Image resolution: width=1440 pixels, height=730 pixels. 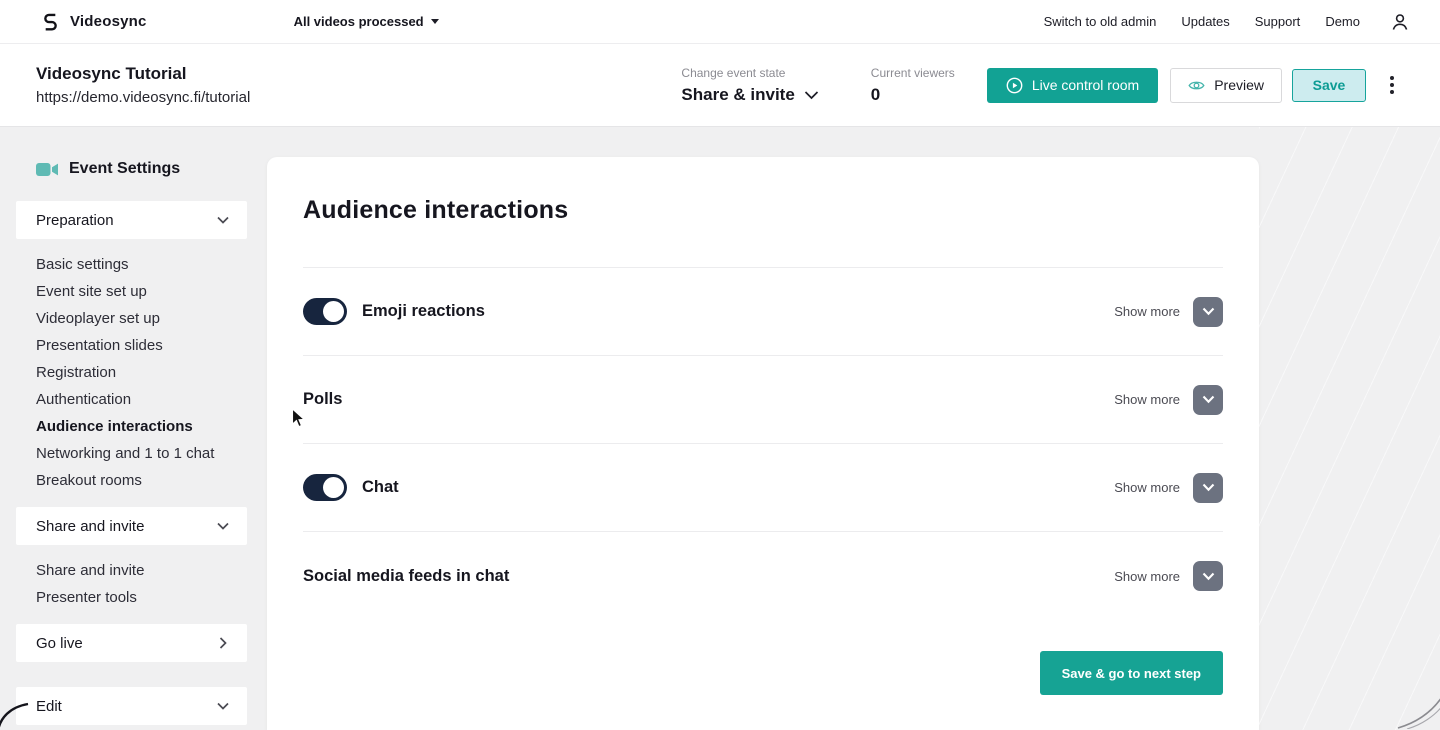 What do you see at coordinates (763, 312) in the screenshot?
I see `feature-row: Emoji reactions Show more` at bounding box center [763, 312].